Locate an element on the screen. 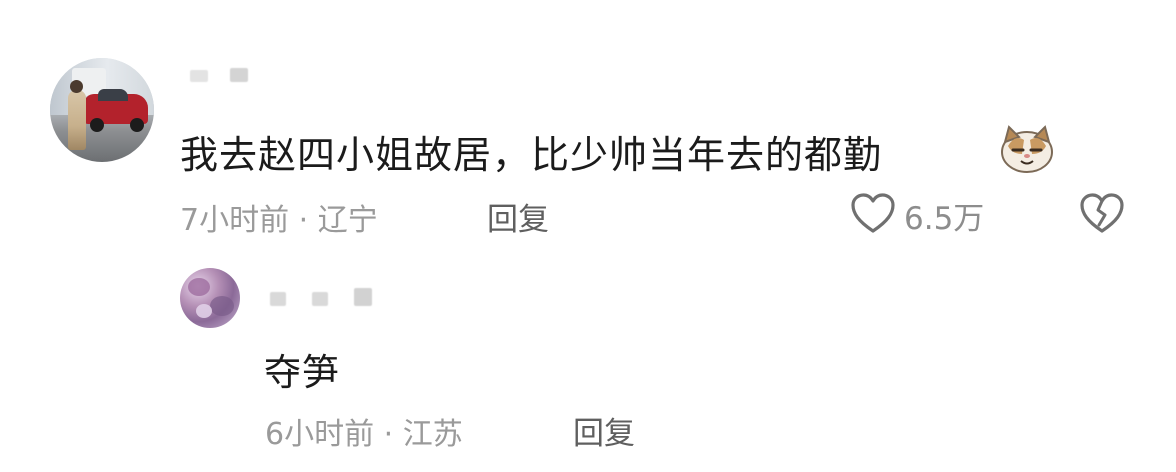 The image size is (1176, 472). reply-avatar is located at coordinates (210, 298).